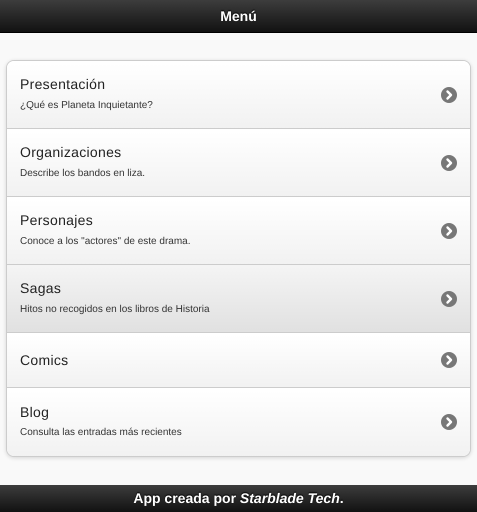  Describe the element at coordinates (238, 422) in the screenshot. I see `menu-item: Blog Consulta las entradas más recientes` at that location.